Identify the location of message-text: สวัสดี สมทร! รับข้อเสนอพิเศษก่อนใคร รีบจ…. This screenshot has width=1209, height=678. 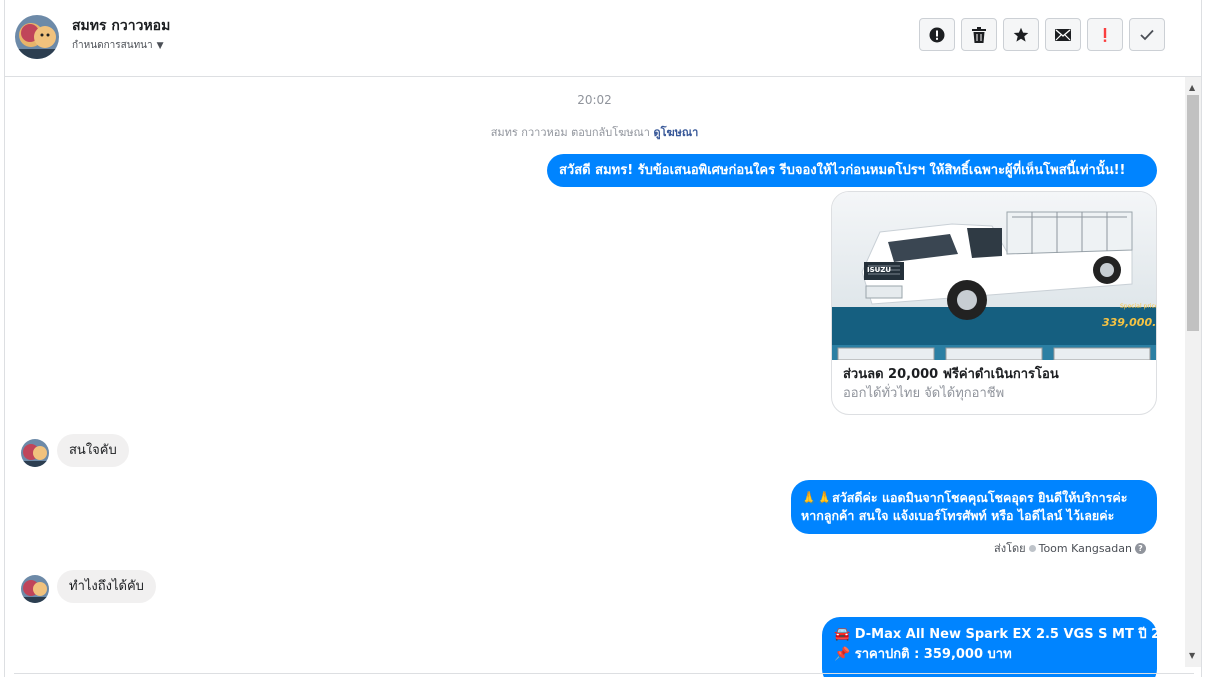
(842, 170).